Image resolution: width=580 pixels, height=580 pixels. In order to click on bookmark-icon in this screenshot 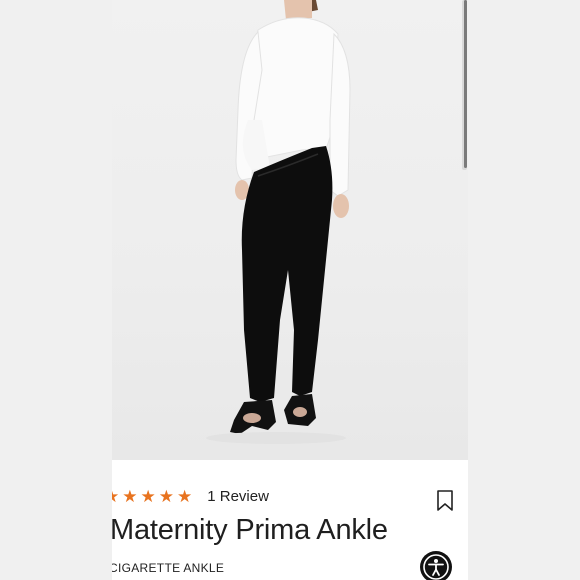, I will do `click(445, 501)`.